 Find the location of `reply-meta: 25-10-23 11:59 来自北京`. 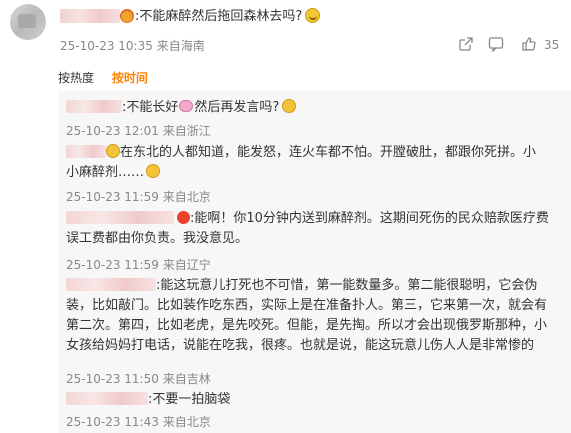

reply-meta: 25-10-23 11:59 来自北京 is located at coordinates (138, 197).